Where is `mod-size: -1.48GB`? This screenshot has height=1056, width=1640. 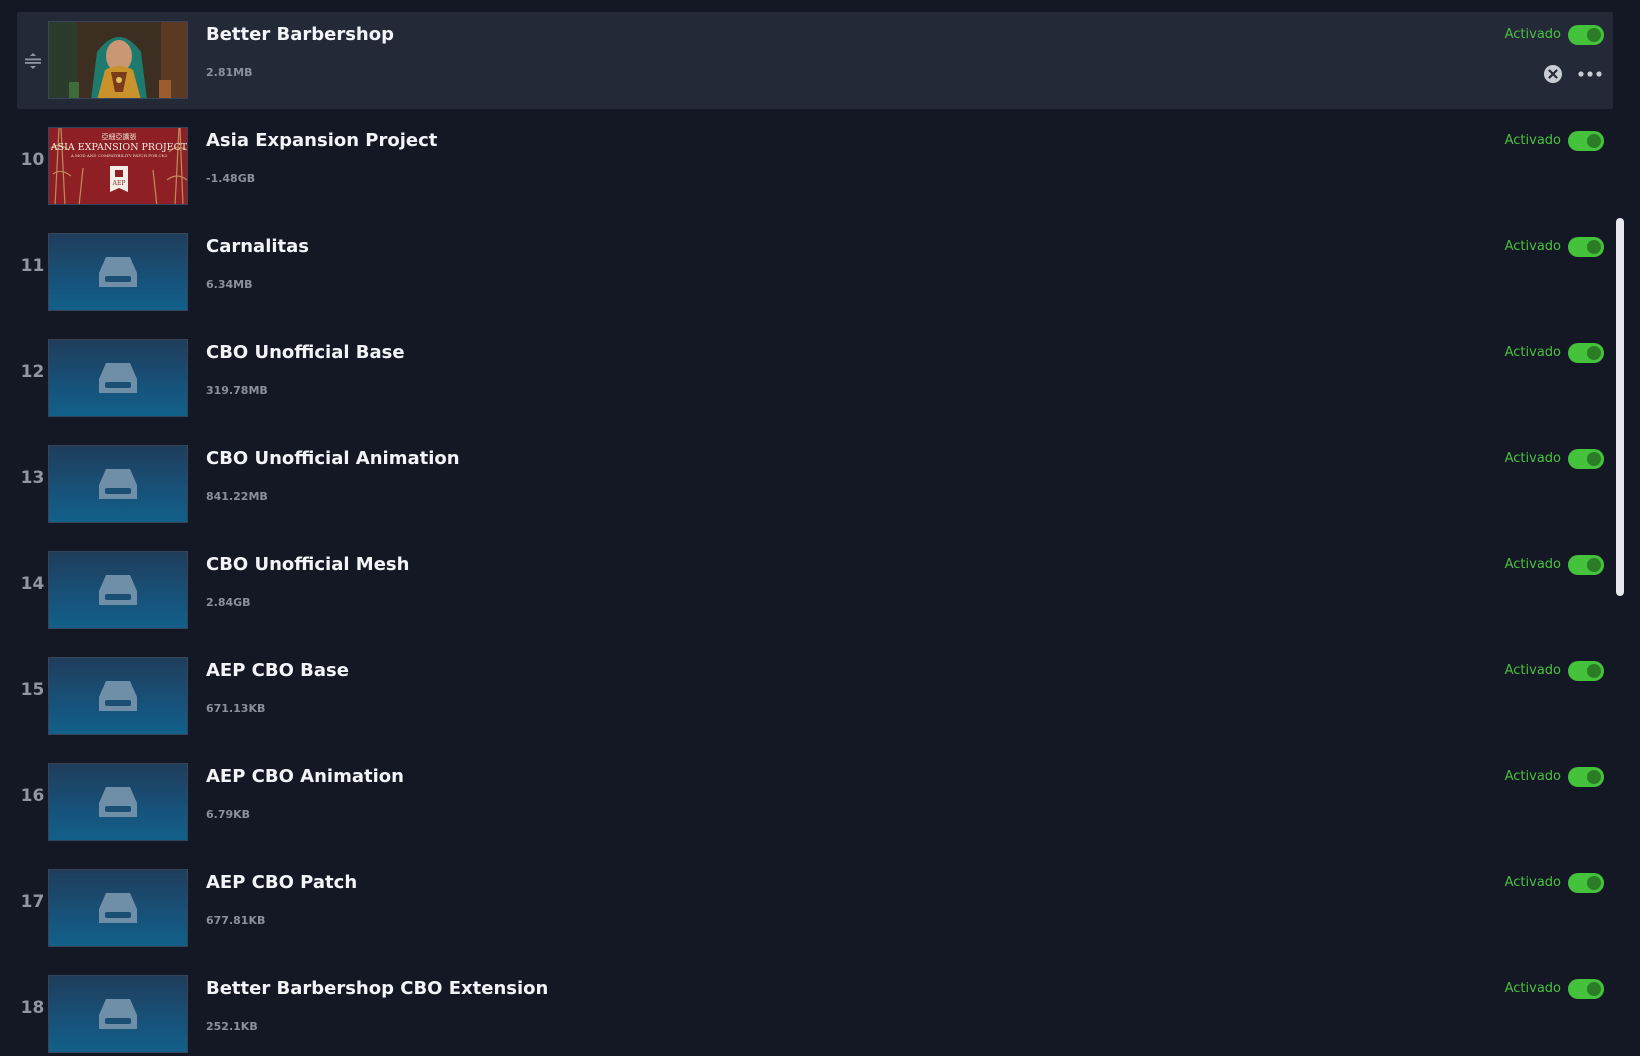 mod-size: -1.48GB is located at coordinates (231, 178).